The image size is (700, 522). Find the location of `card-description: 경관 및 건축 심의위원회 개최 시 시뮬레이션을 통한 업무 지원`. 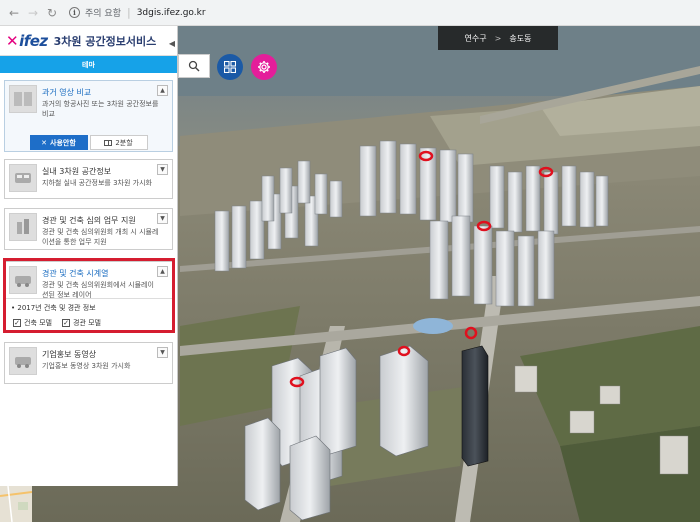

card-description: 경관 및 건축 심의위원회 개최 시 시뮬레이션을 통한 업무 지원 is located at coordinates (100, 237).